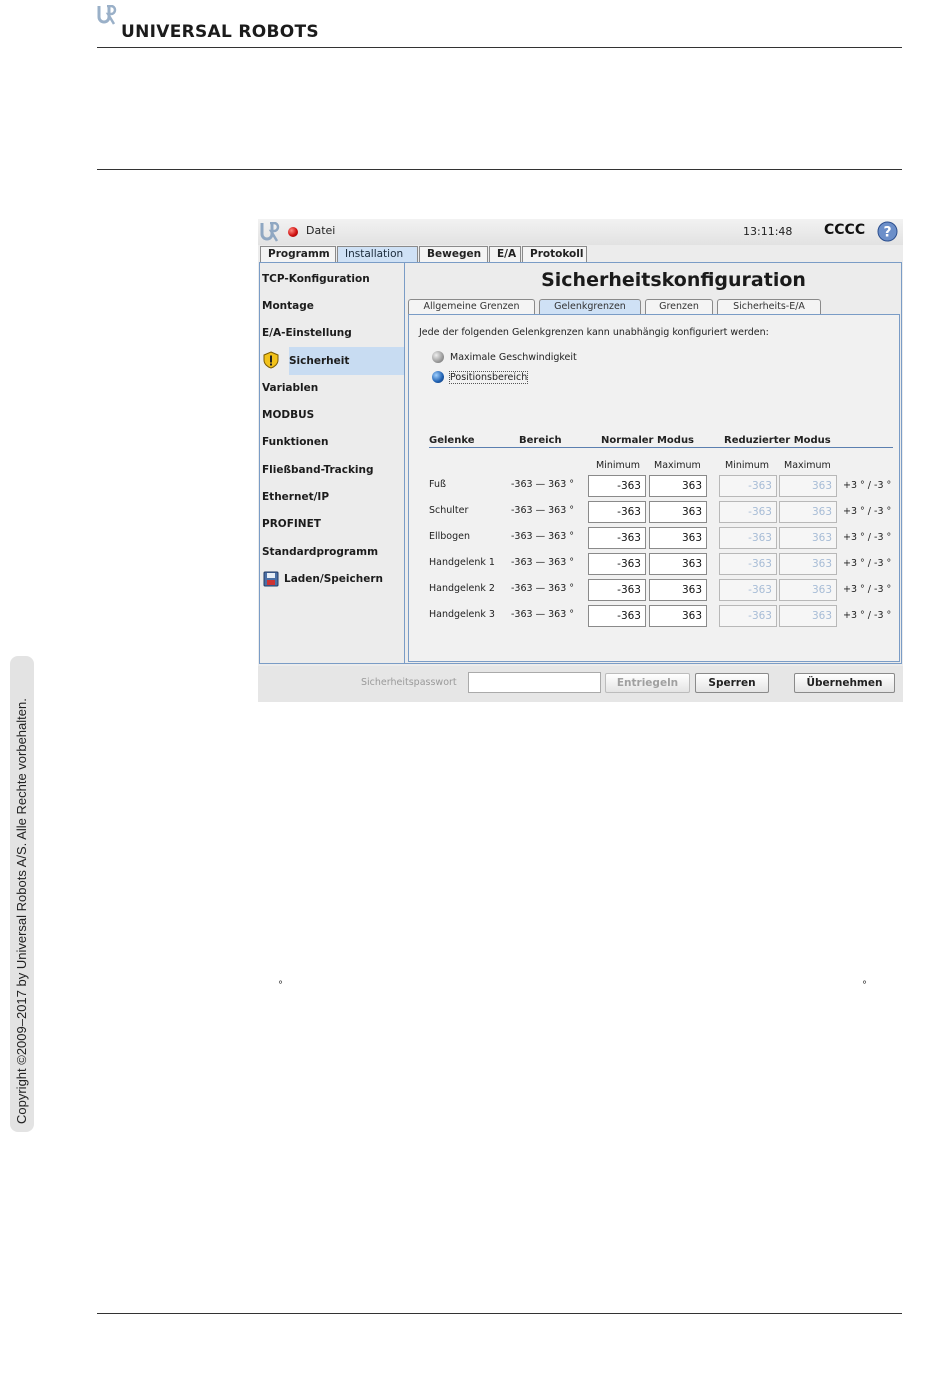 The image size is (950, 1387). I want to click on sidebar-item-fliessband-tracking: Fließband-Tracking, so click(318, 470).